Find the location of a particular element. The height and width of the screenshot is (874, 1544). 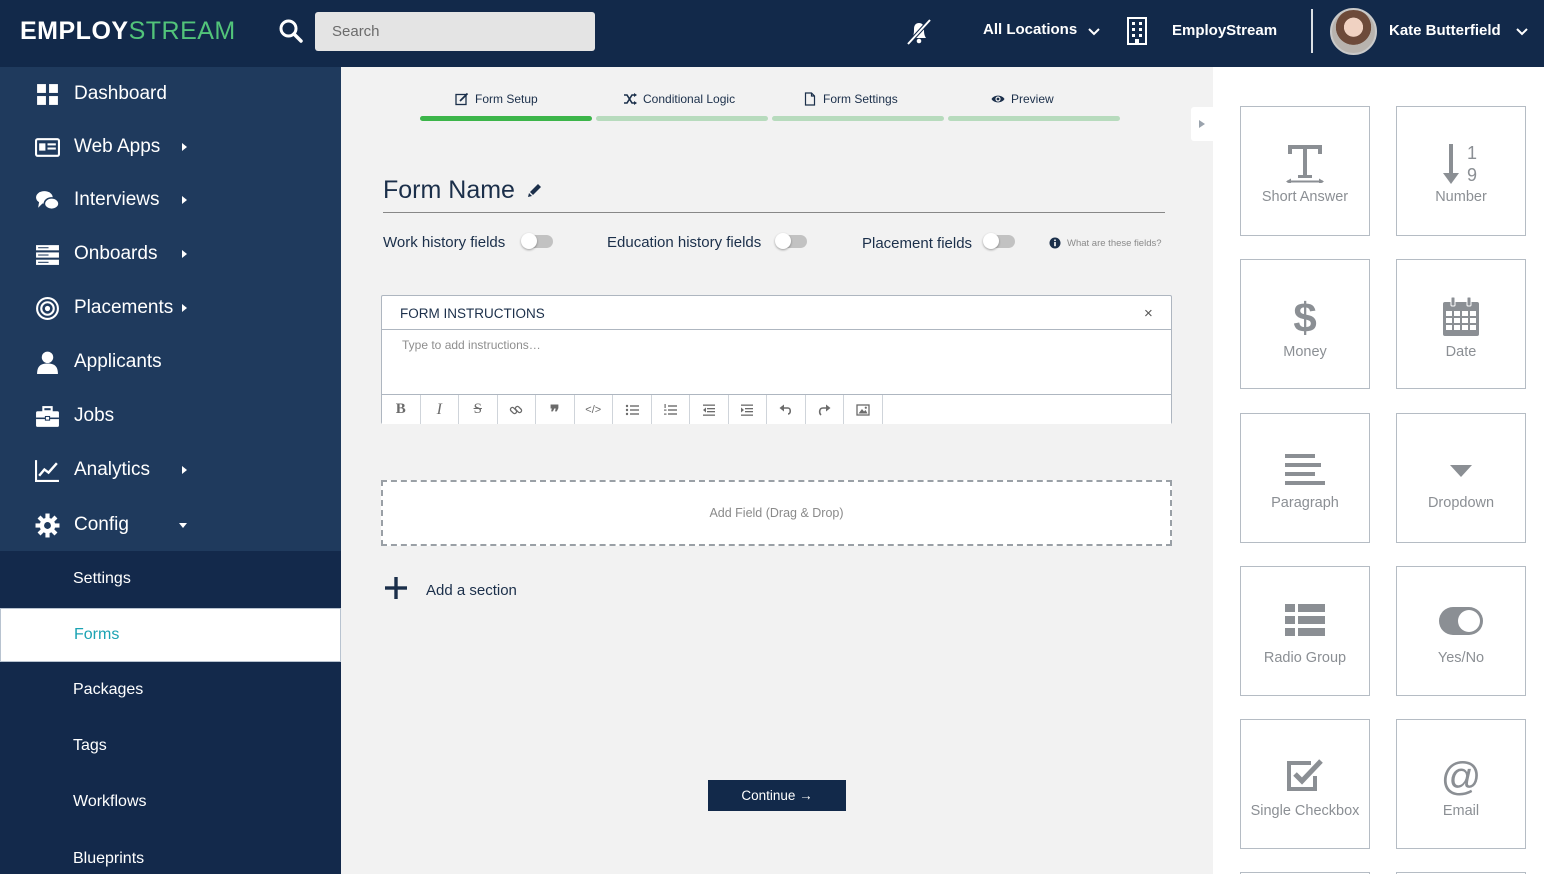

file-icon is located at coordinates (810, 99).